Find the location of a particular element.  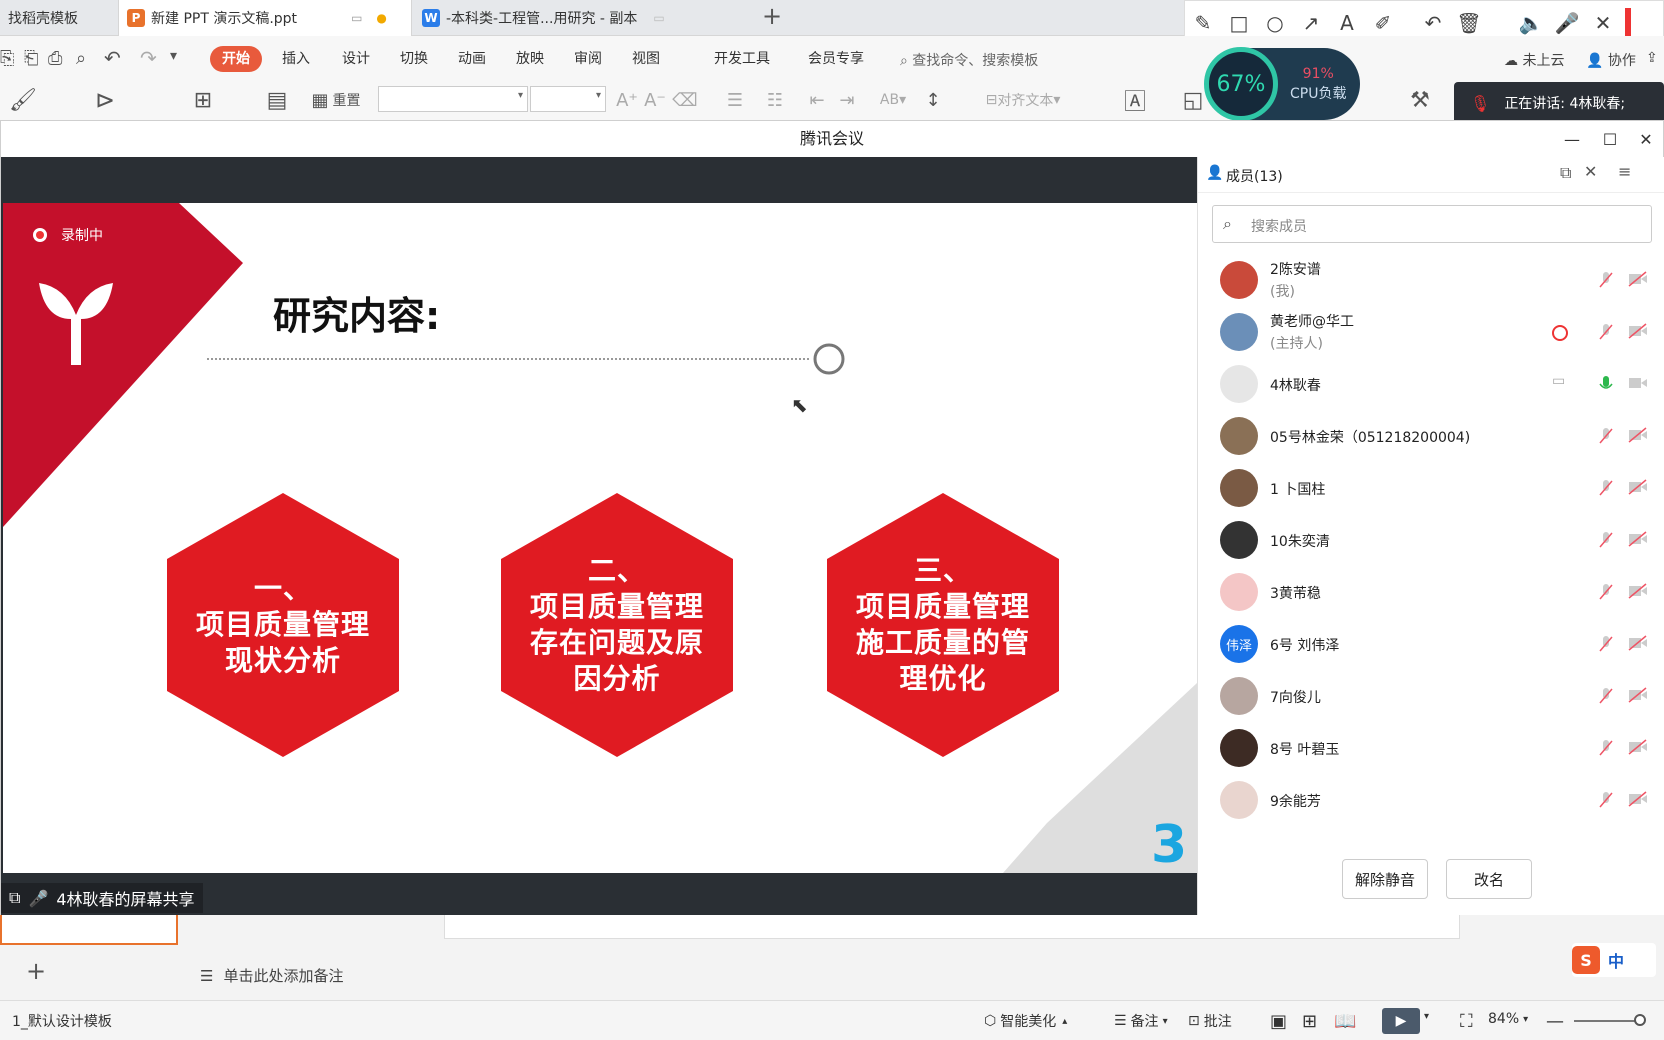

line-spacing-icon: ↕ is located at coordinates (933, 100).